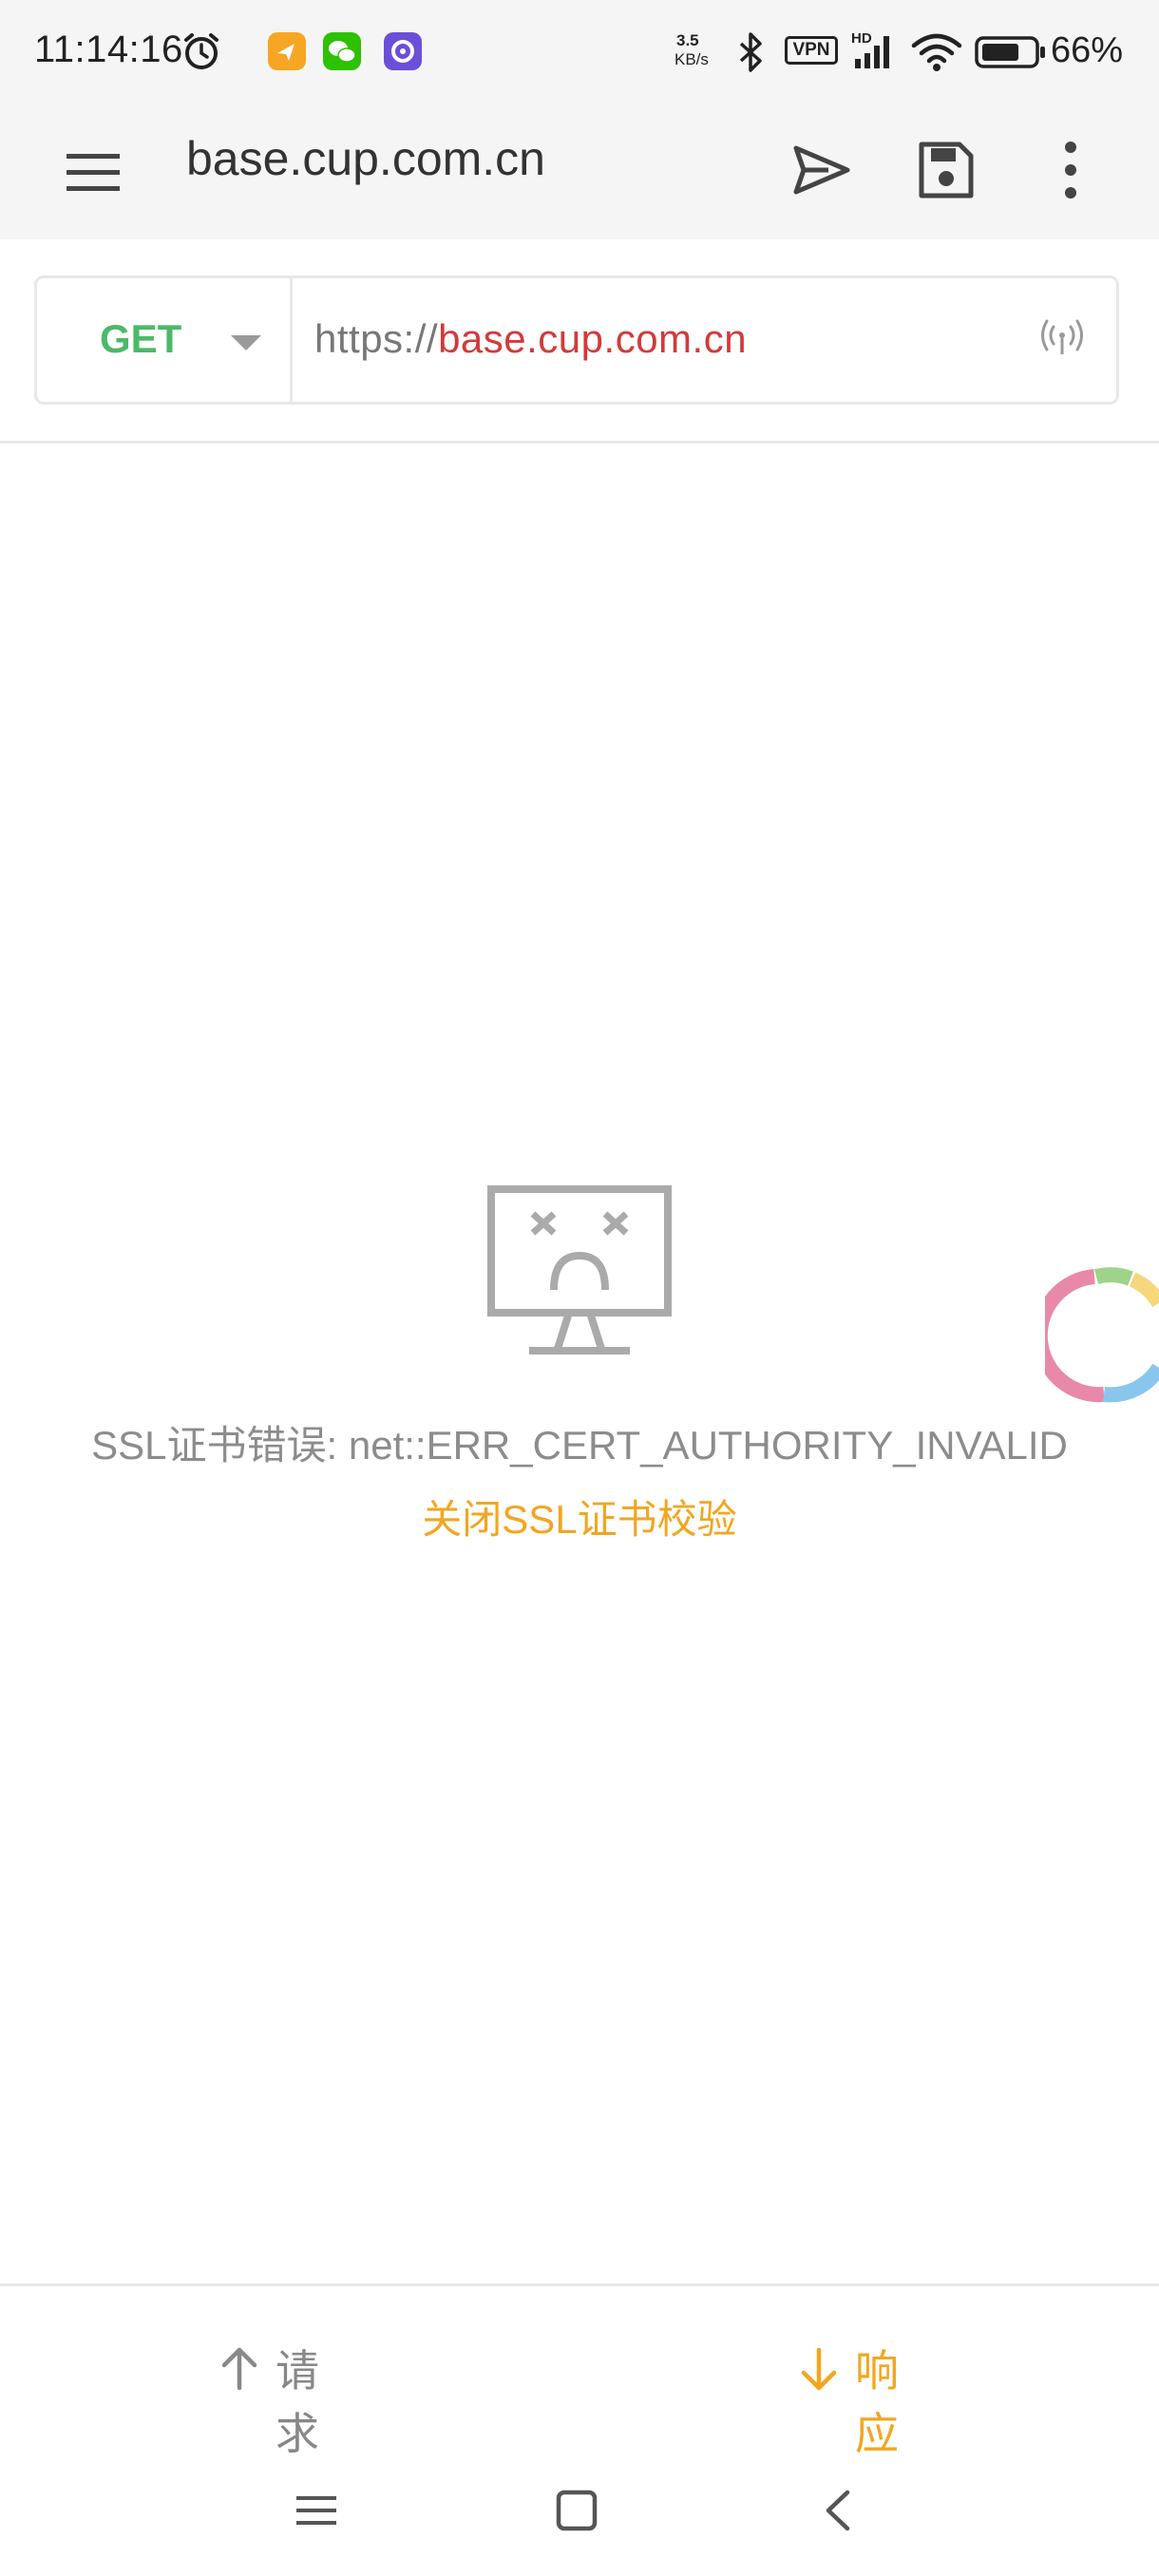  I want to click on broken-monitor-icon, so click(579, 1269).